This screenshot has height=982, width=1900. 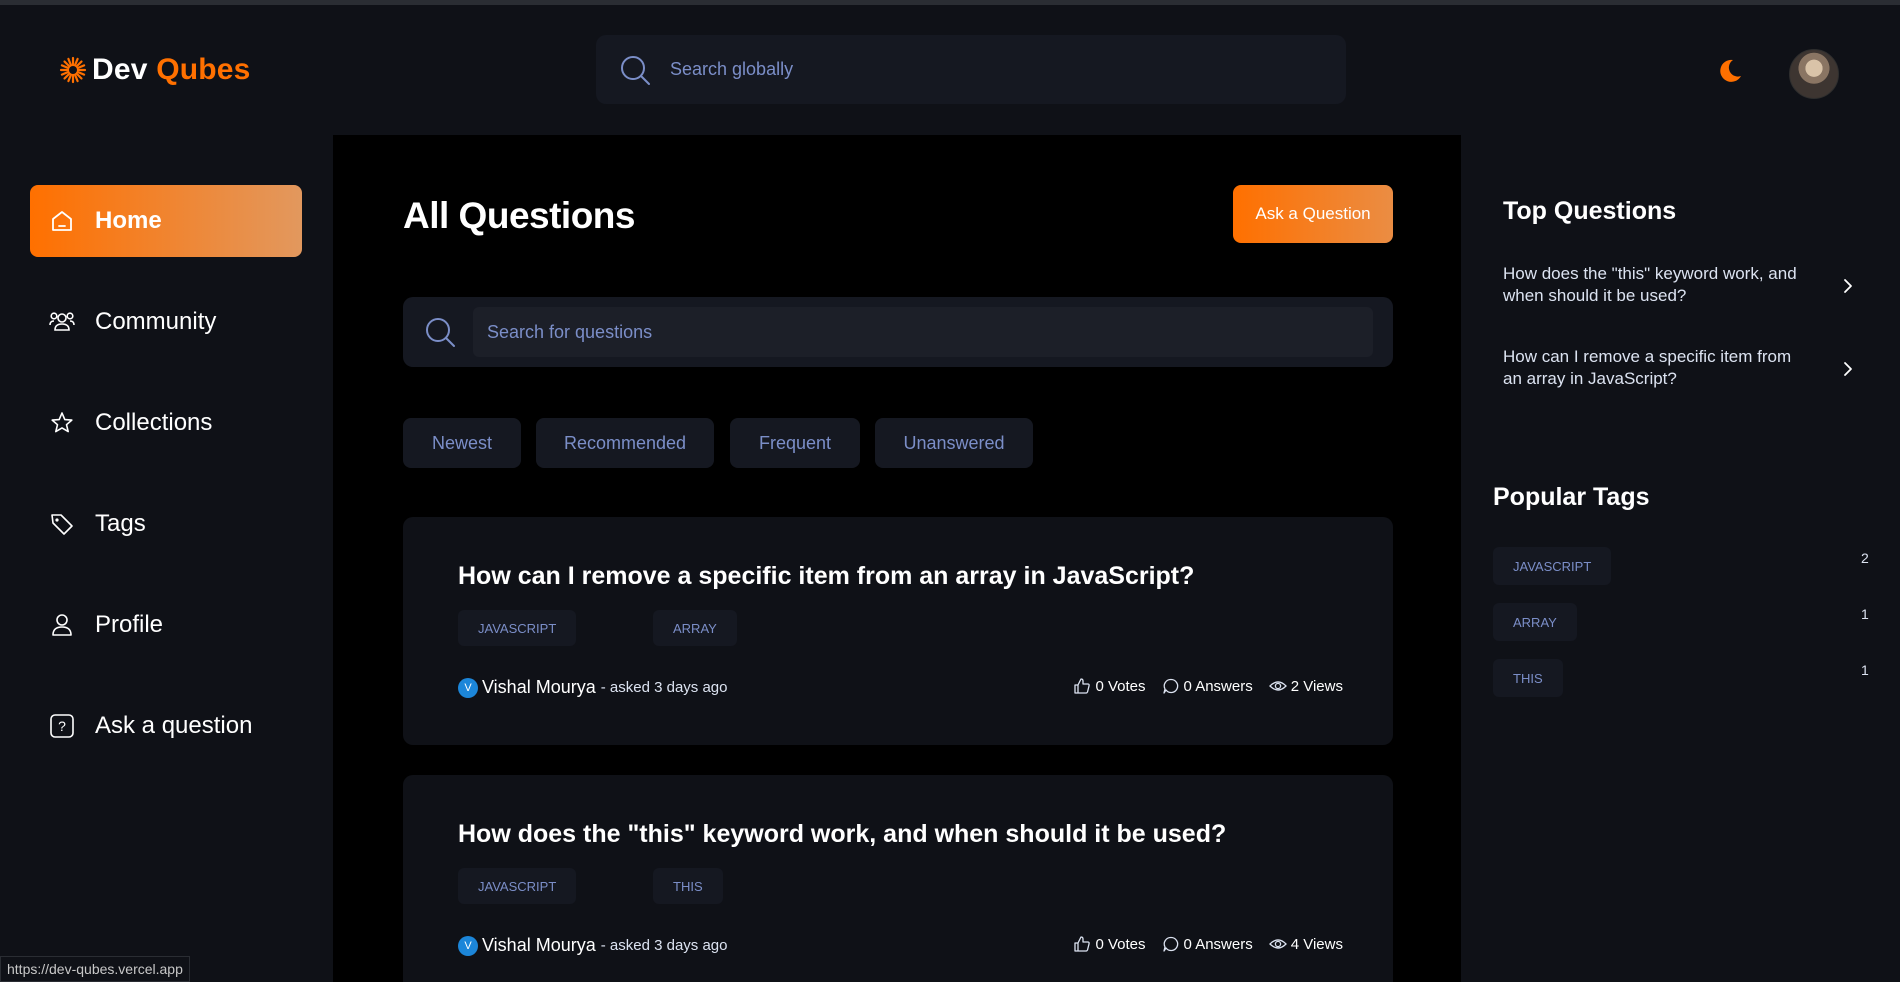 I want to click on logo-icon, so click(x=73, y=70).